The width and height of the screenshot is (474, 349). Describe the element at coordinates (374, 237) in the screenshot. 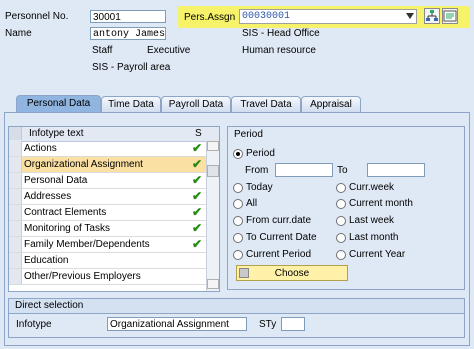

I see `radio-last-month-label: Last month` at that location.